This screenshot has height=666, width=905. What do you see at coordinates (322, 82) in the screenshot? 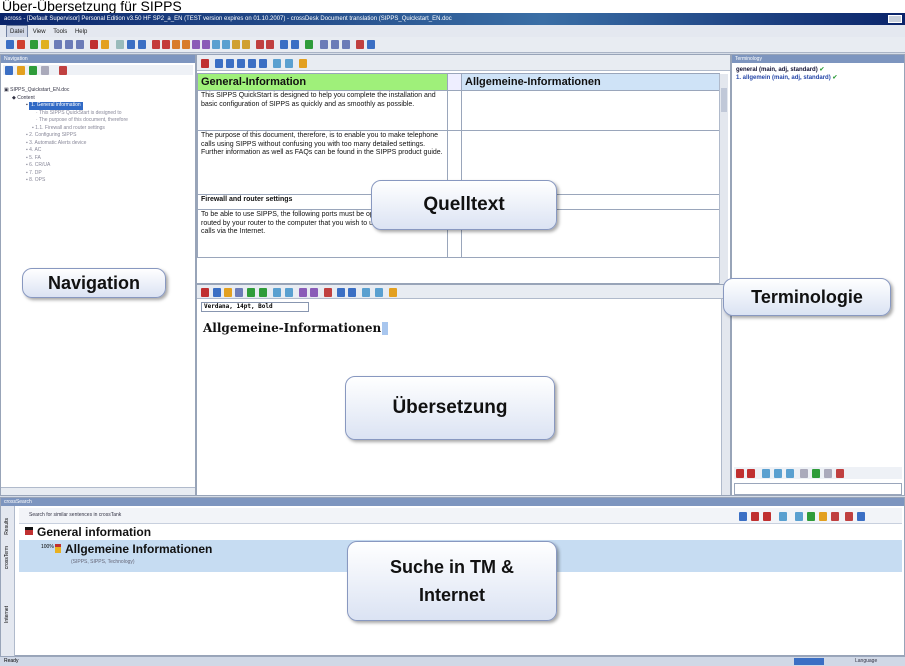
I see `segment-header-en: General-Information` at bounding box center [322, 82].